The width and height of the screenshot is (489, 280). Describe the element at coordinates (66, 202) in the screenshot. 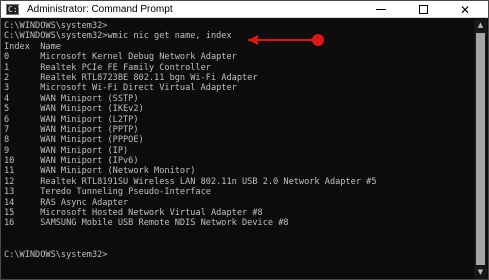

I see `console-line: 14 RAS Async Adapter` at that location.